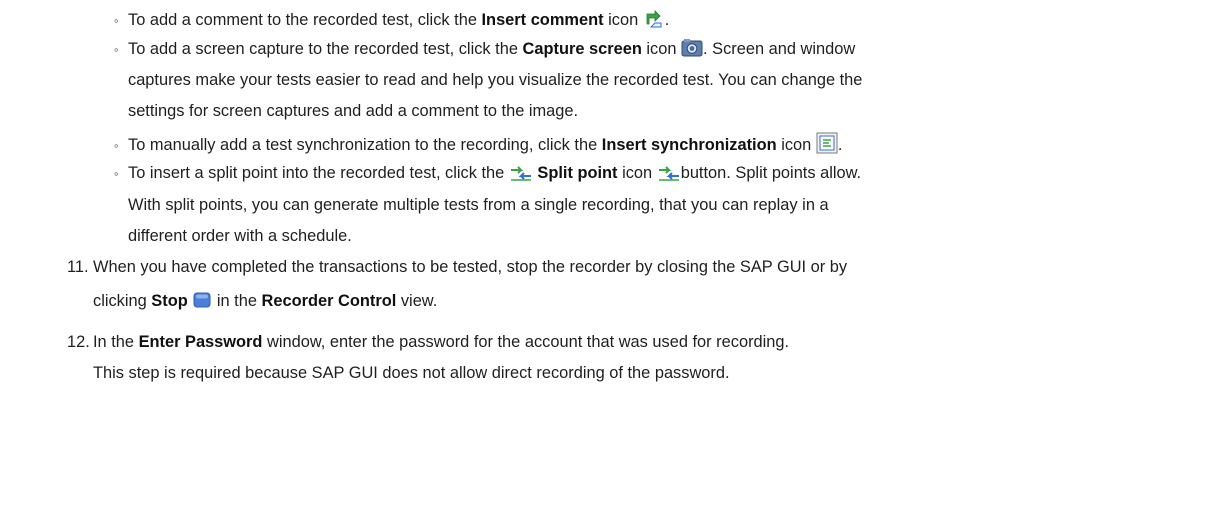 The height and width of the screenshot is (506, 1206). What do you see at coordinates (542, 20) in the screenshot?
I see `ui-term-insert-comment: Insert comment` at bounding box center [542, 20].